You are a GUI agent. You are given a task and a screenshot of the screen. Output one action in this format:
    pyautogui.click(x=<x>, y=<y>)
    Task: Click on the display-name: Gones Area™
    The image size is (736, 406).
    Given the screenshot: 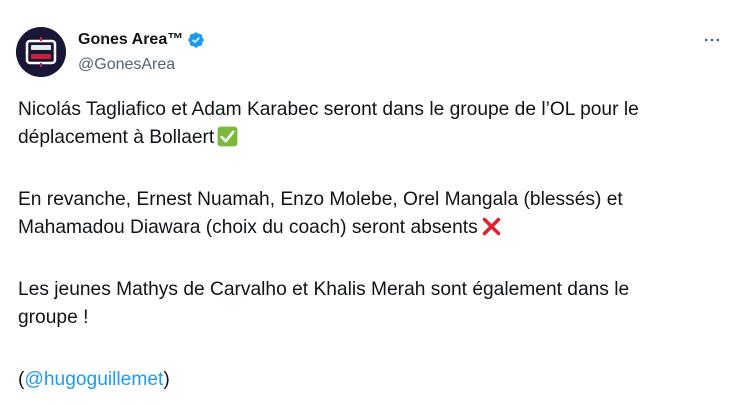 What is the action you would take?
    pyautogui.click(x=130, y=40)
    